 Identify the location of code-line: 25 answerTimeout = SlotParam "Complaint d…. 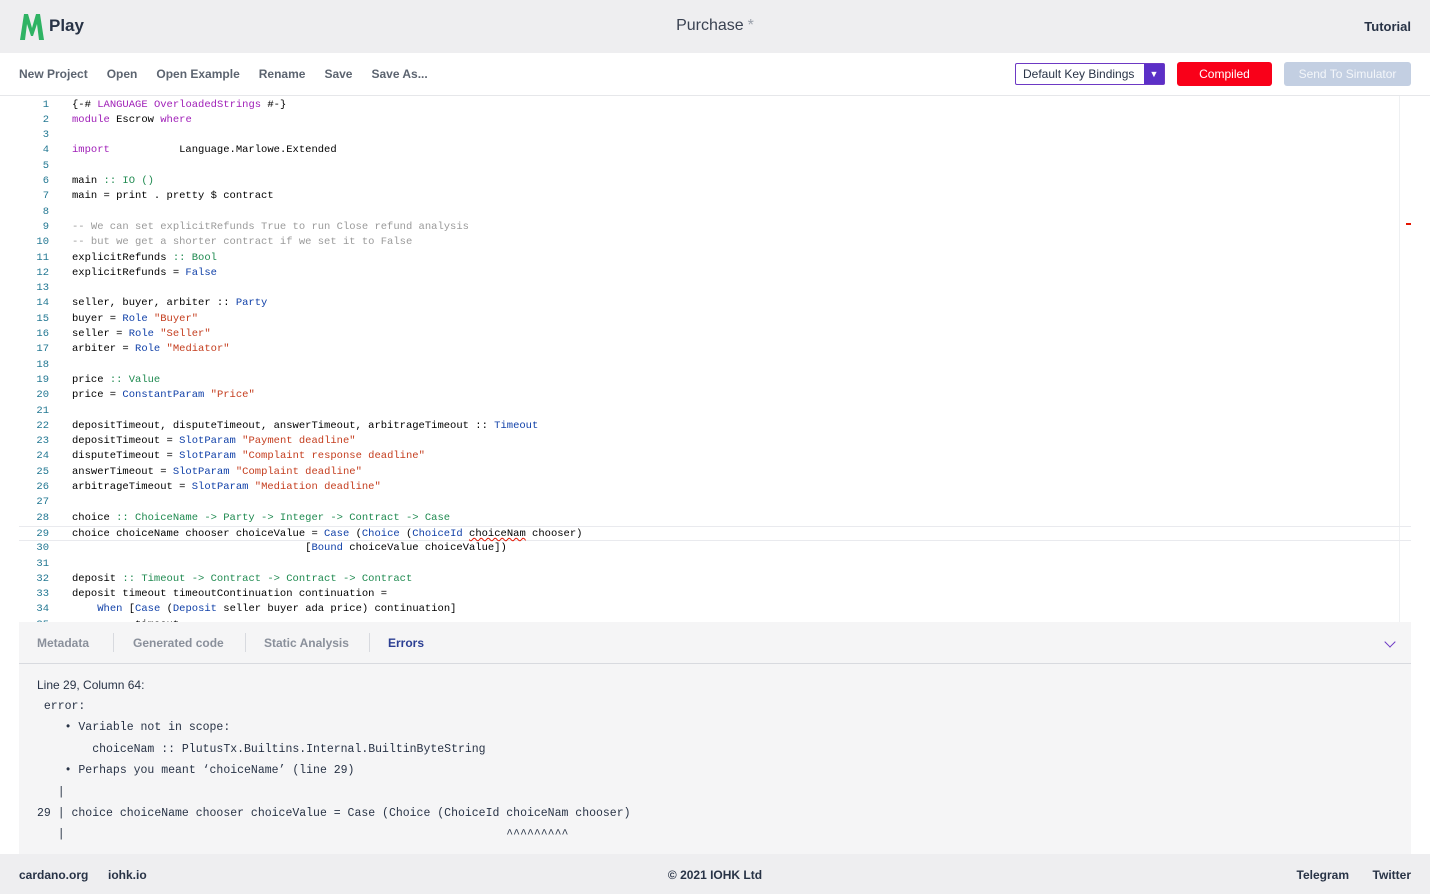
(715, 472).